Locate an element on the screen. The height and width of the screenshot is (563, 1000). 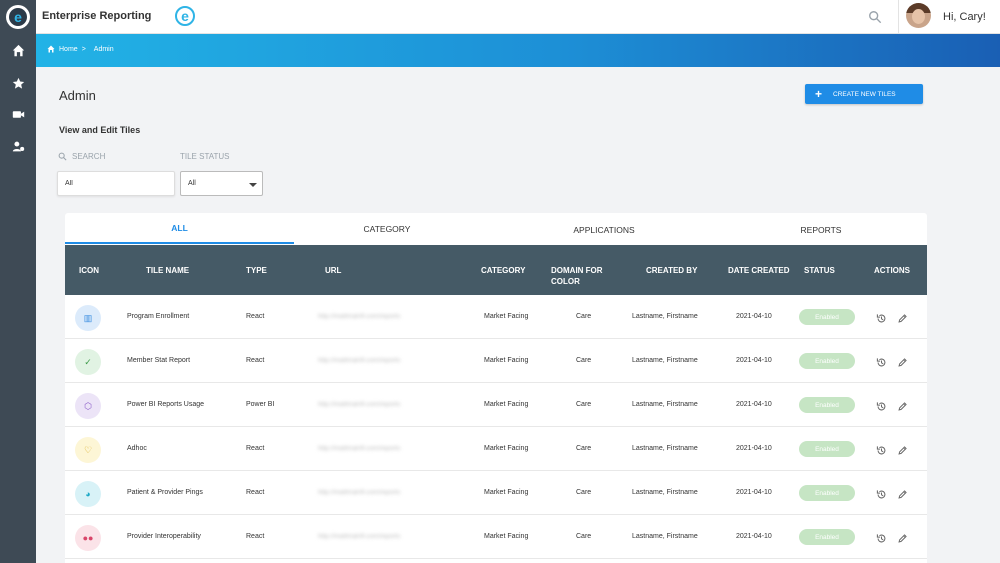
tile-icon-glyph: ▥ is located at coordinates (88, 317).